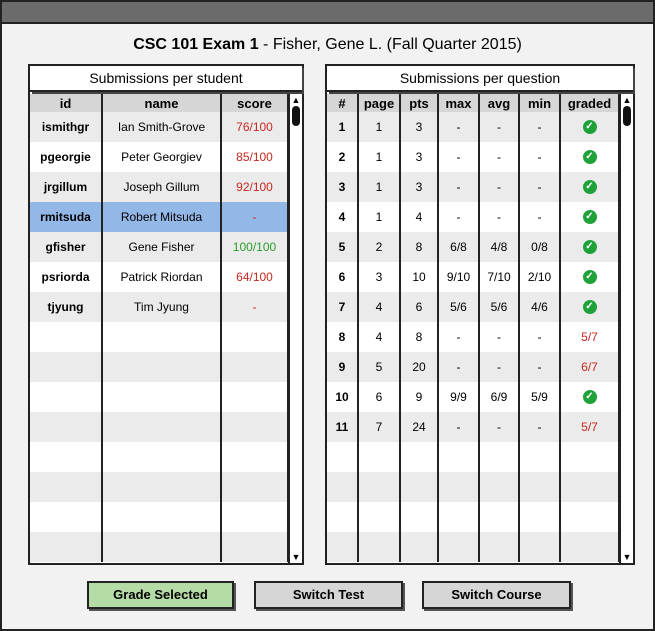 Image resolution: width=655 pixels, height=631 pixels. I want to click on column-header-avg: avg, so click(499, 103).